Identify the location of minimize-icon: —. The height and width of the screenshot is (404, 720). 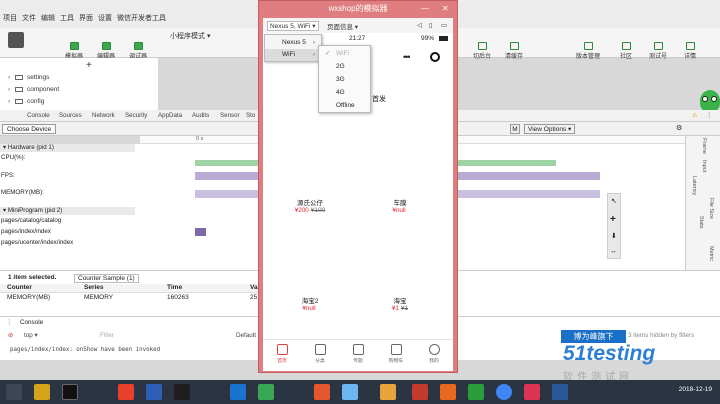
(425, 9).